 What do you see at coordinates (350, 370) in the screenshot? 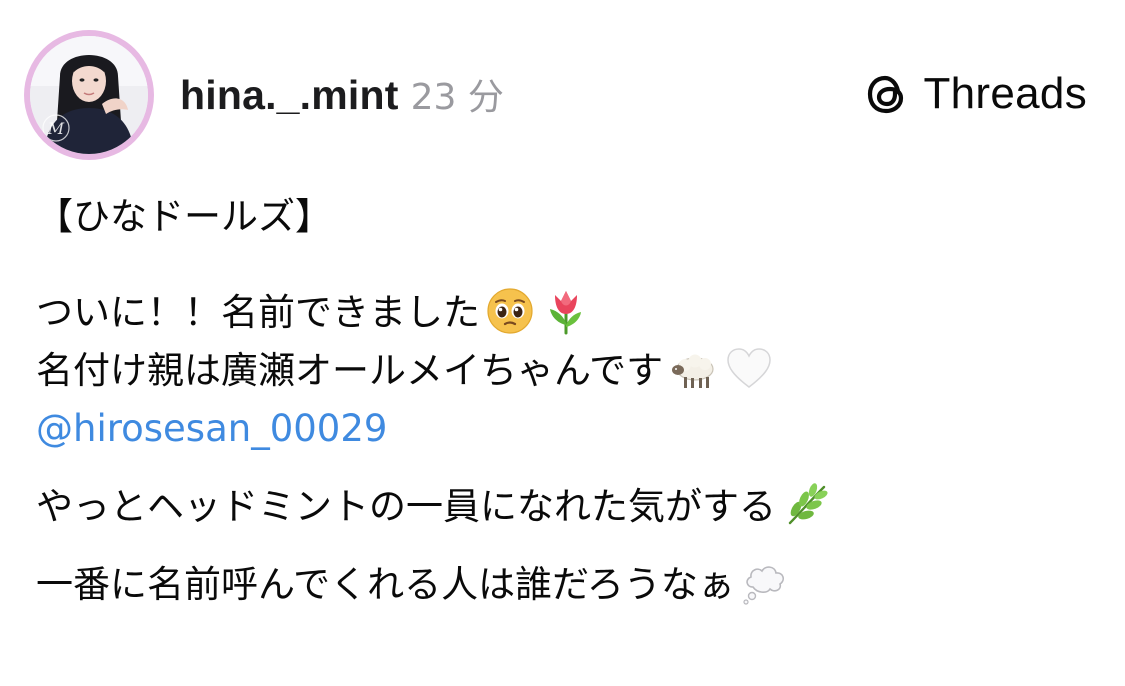
I see `post-text: 名付け親は廣瀬オールメイちゃんです` at bounding box center [350, 370].